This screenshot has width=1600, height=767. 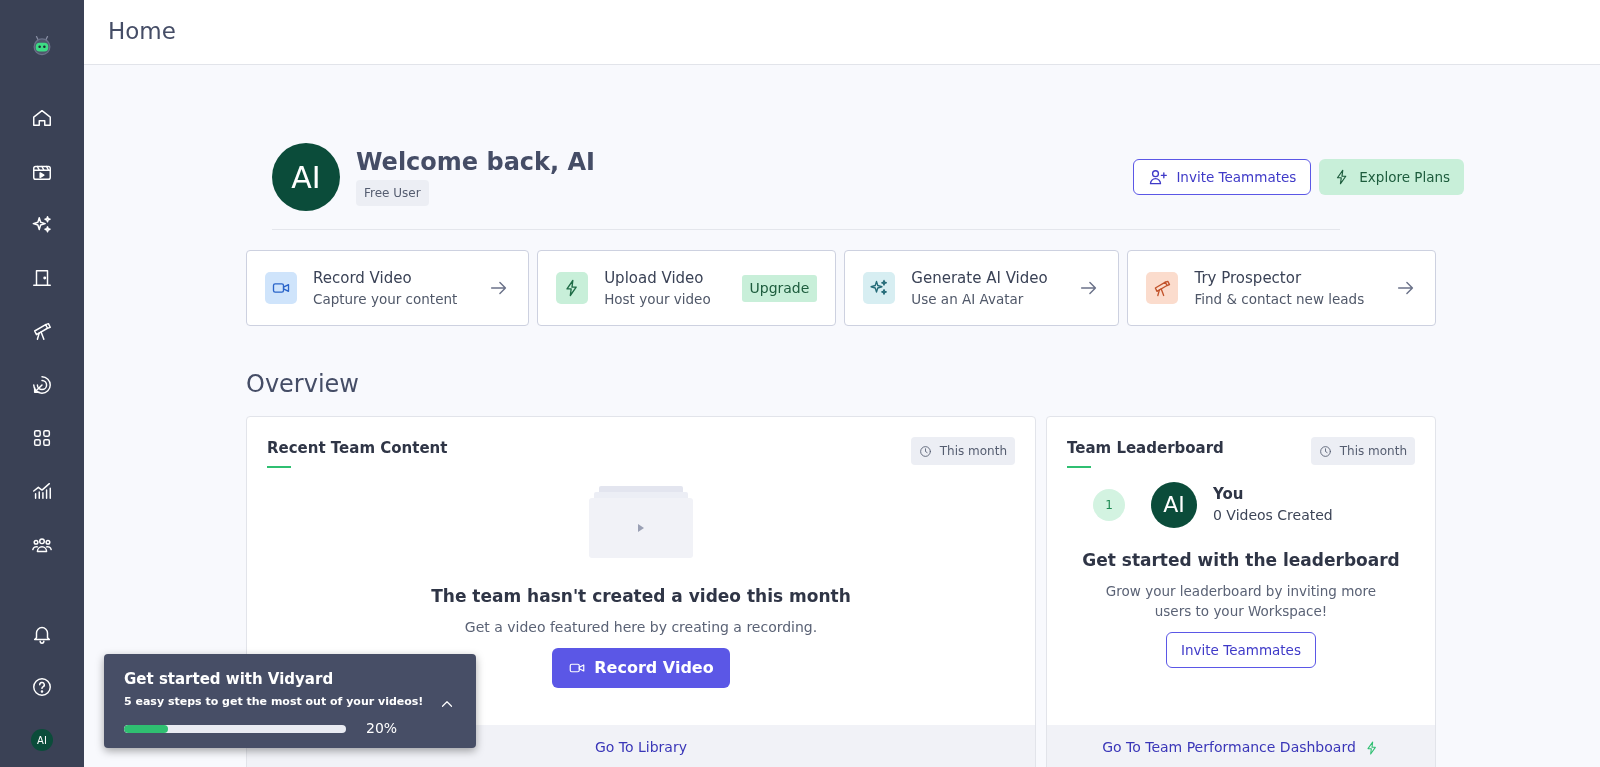 I want to click on leaderboard-text: Grow your leaderboard by inviting more users to your Workspace!, so click(x=1241, y=602).